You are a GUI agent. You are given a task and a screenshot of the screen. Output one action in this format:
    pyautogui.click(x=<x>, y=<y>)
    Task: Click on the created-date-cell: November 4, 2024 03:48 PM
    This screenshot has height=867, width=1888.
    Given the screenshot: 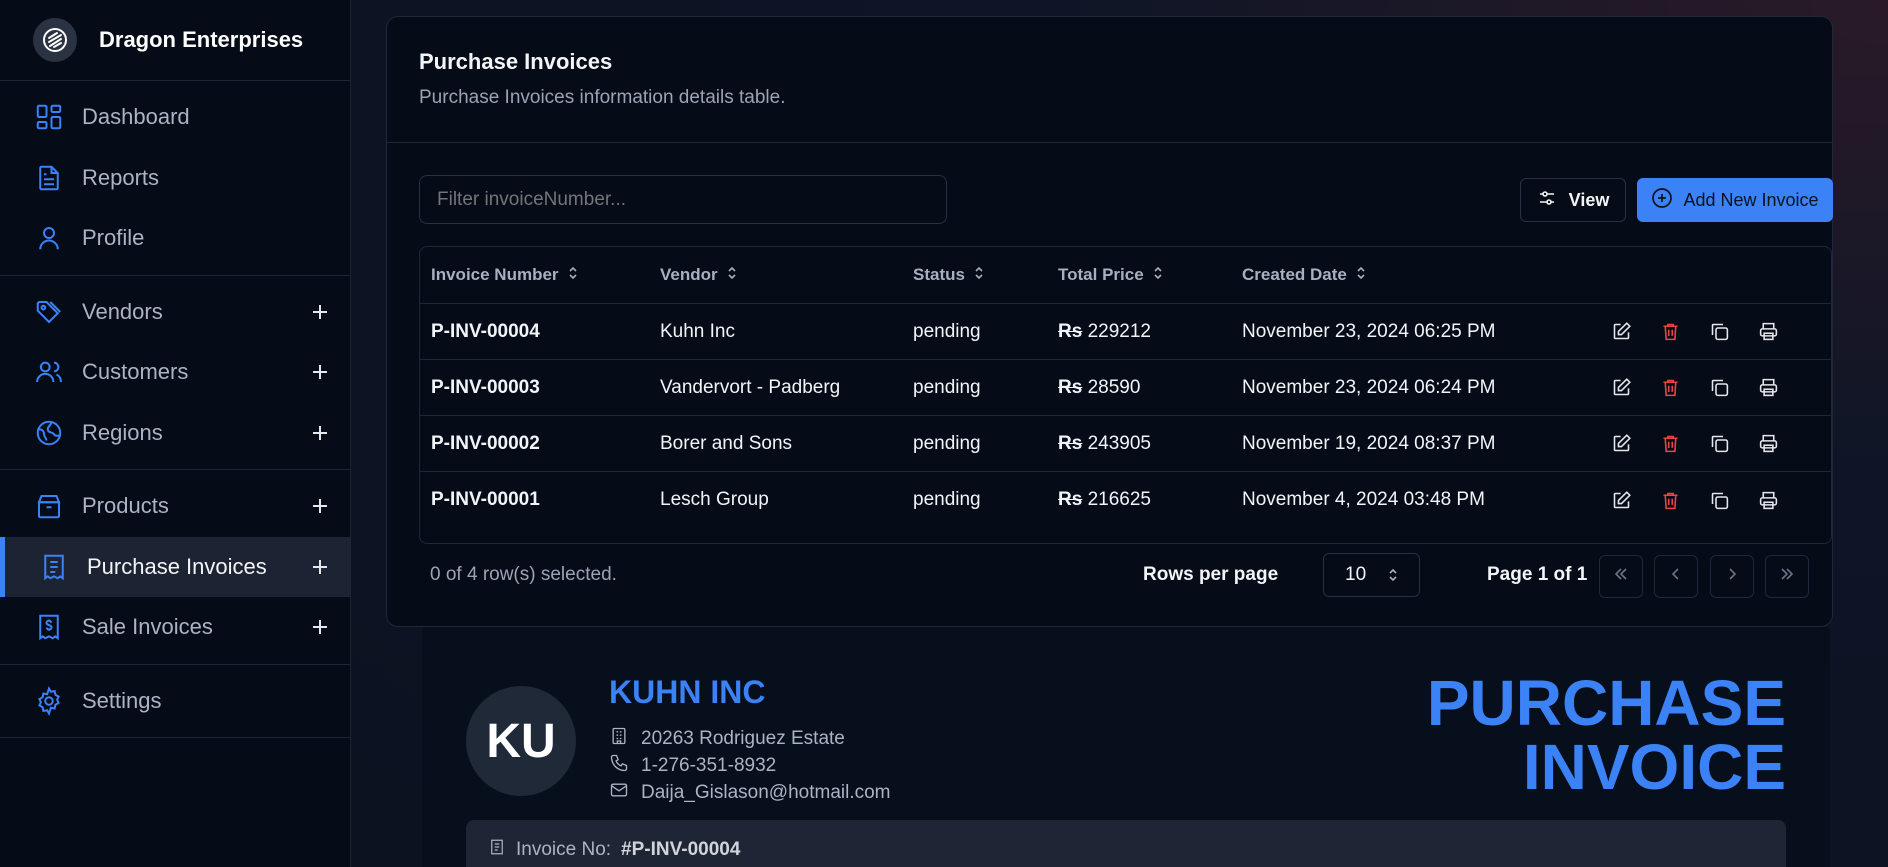 What is the action you would take?
    pyautogui.click(x=1363, y=499)
    